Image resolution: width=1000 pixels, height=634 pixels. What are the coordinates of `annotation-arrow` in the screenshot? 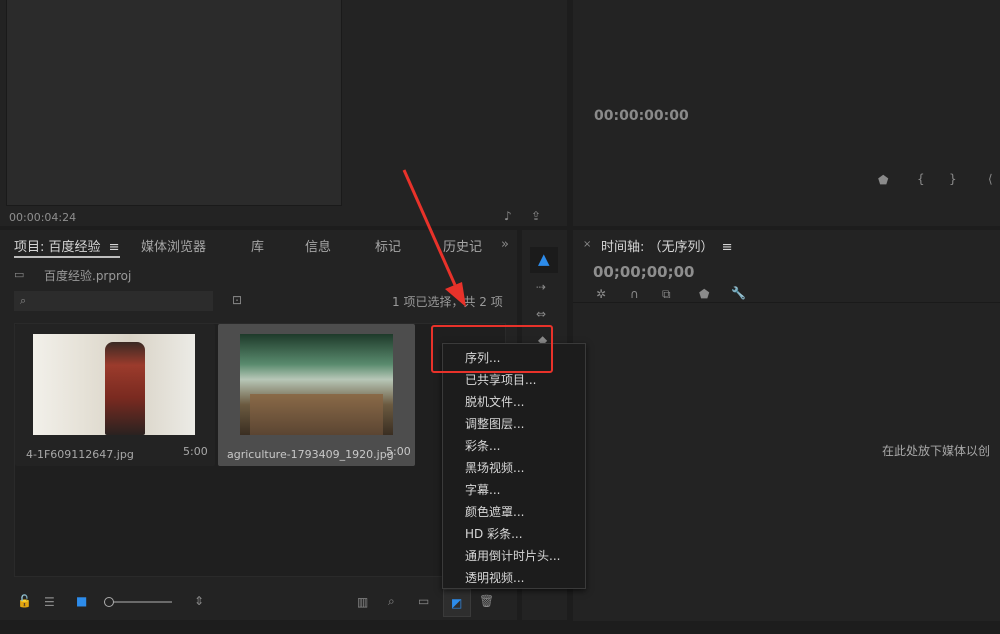 It's located at (434, 238).